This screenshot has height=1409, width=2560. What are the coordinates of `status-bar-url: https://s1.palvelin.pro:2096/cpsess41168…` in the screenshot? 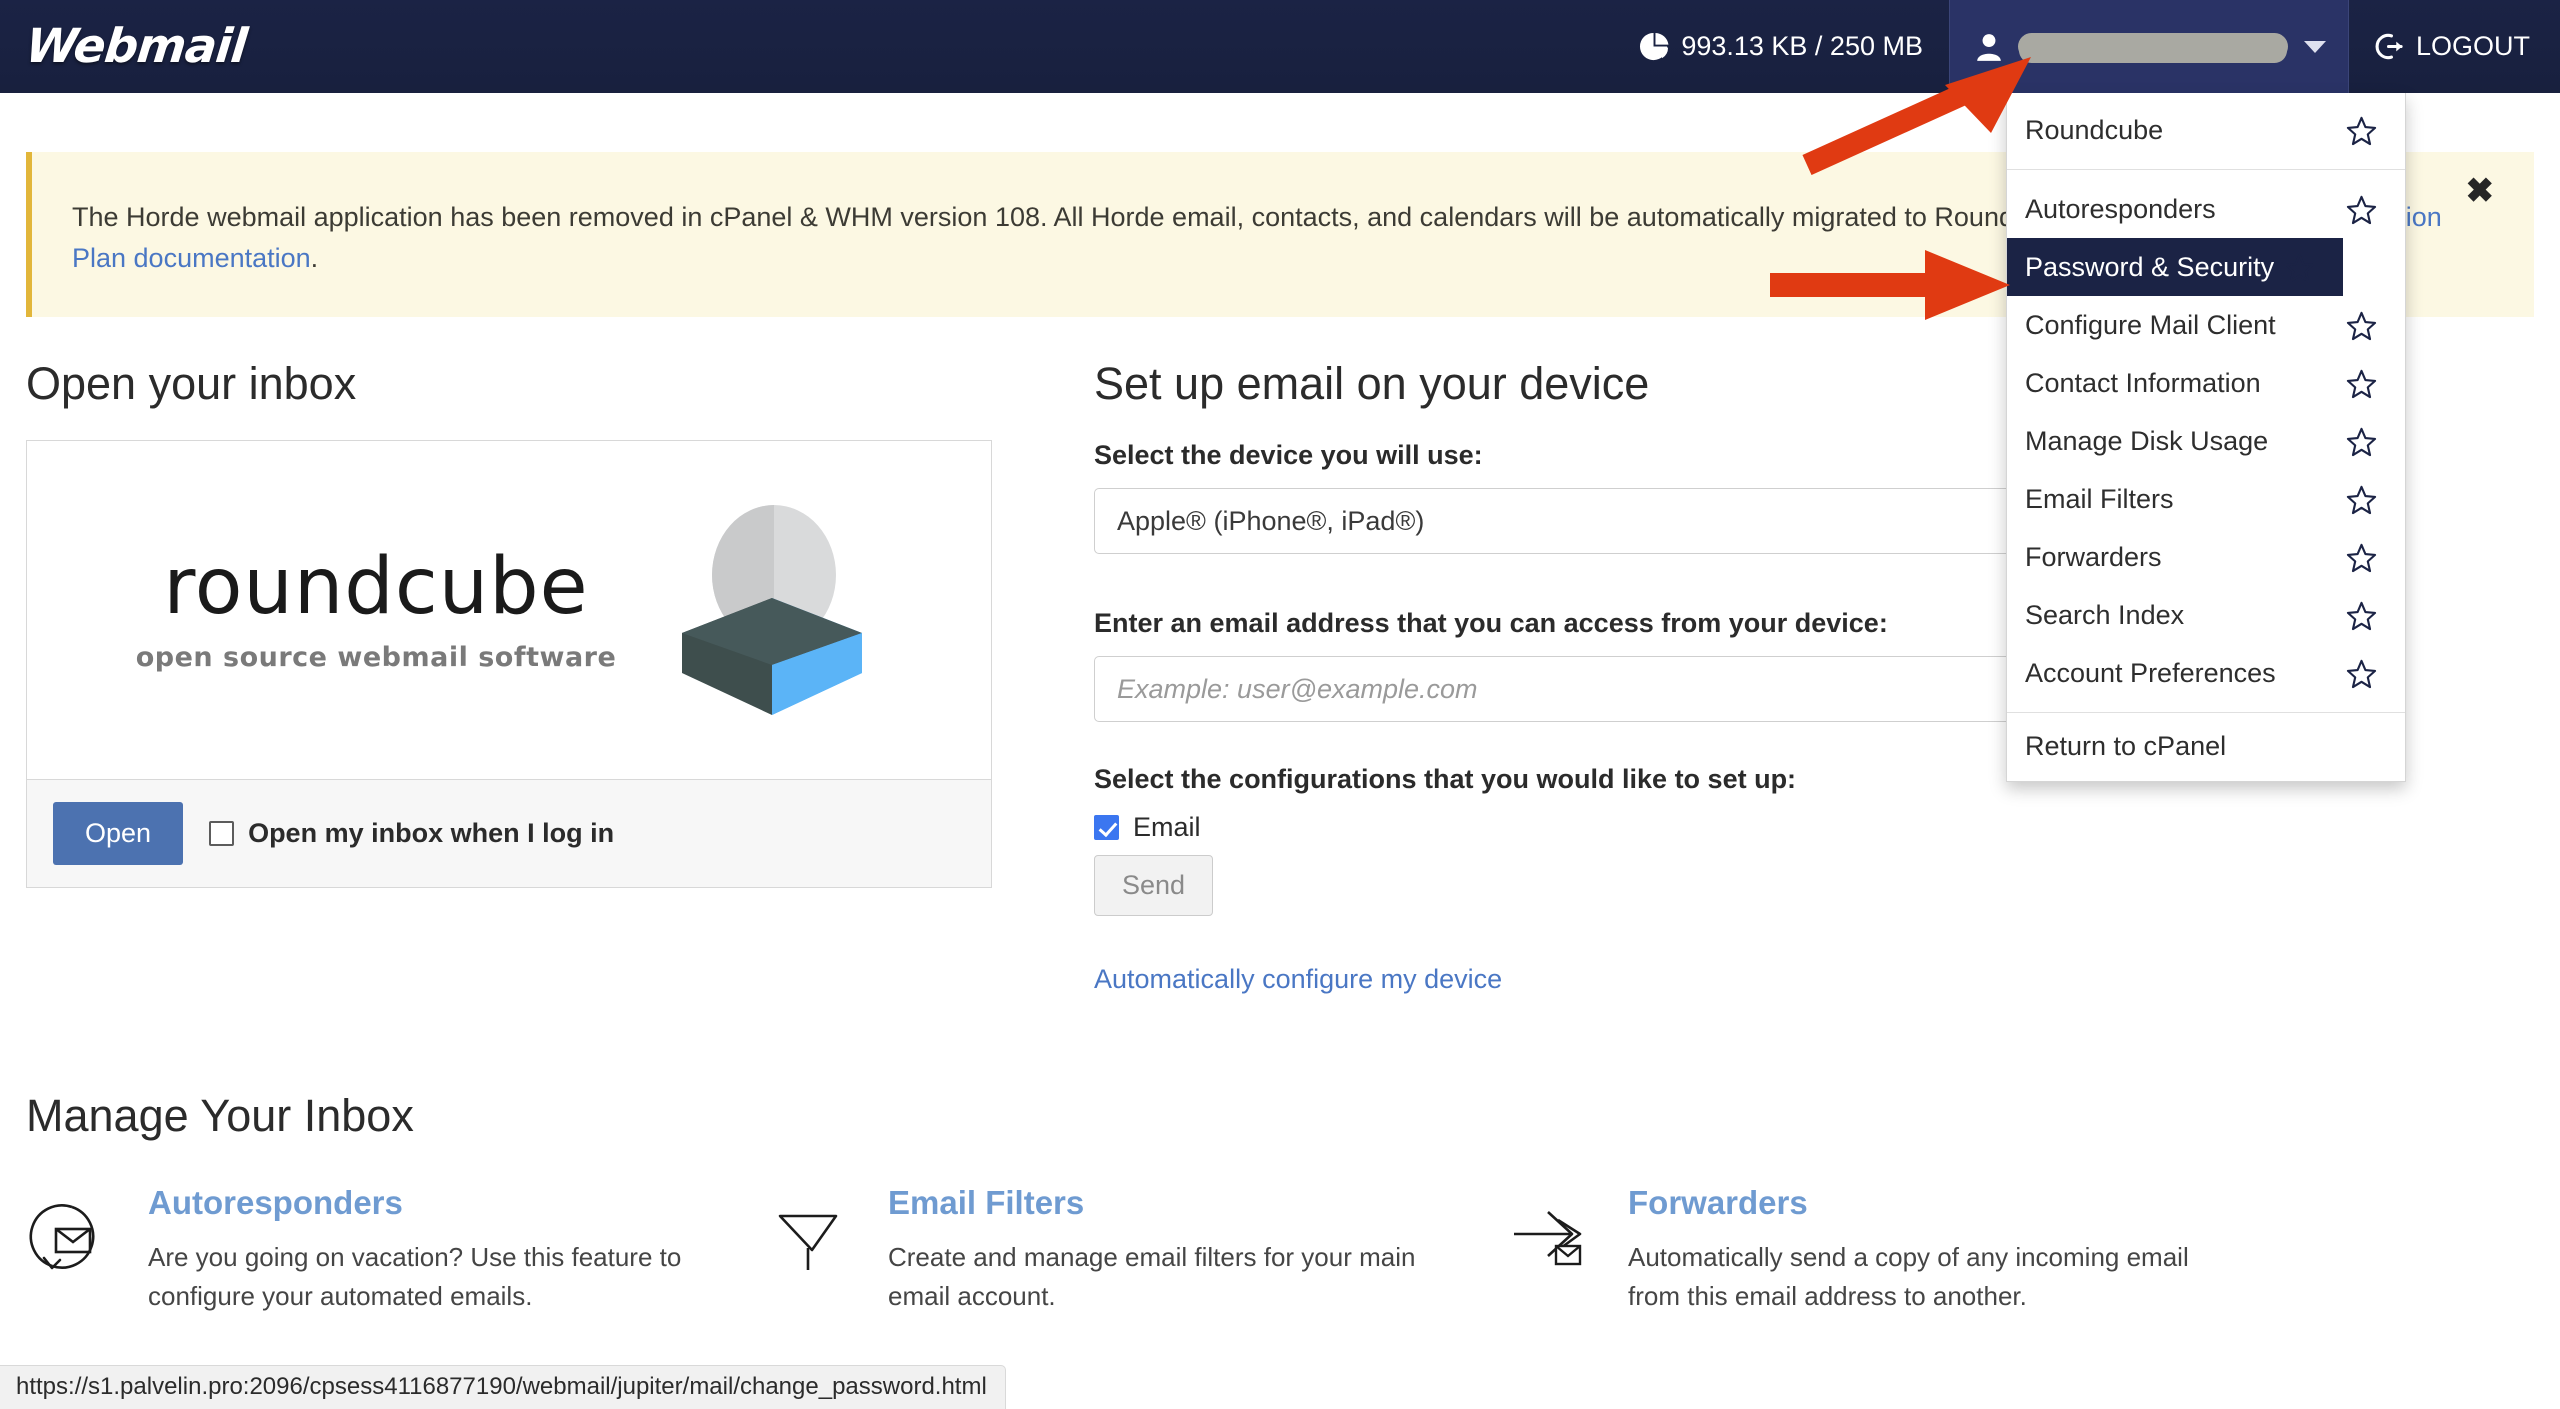 It's located at (503, 1387).